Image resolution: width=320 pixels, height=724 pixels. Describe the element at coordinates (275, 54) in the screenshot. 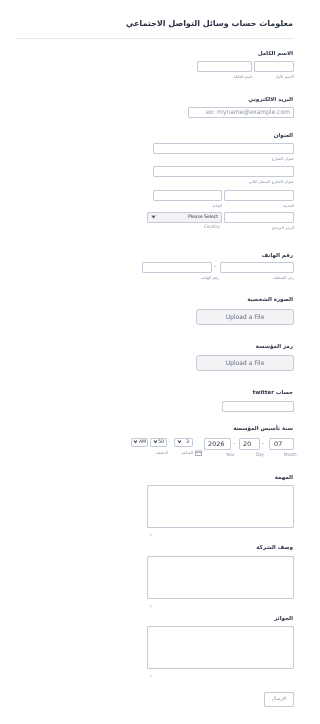

I see `full-name-label: الاسم الكامل` at that location.